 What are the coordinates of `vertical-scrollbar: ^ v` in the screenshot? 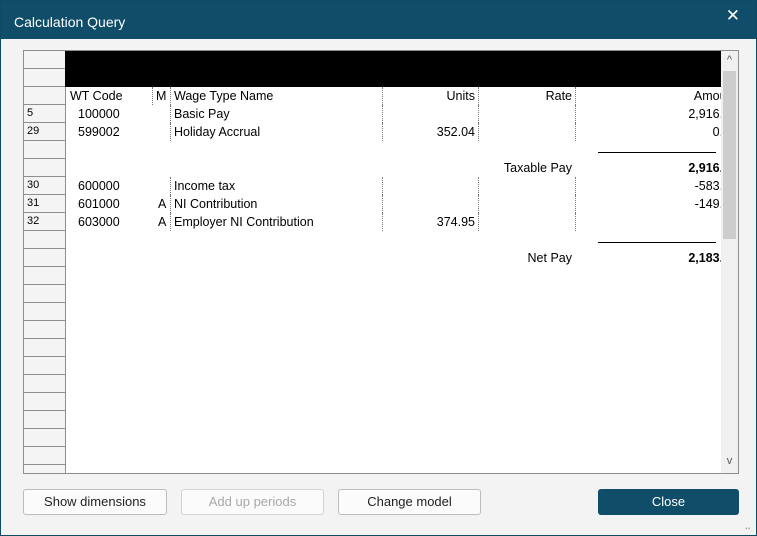 It's located at (729, 262).